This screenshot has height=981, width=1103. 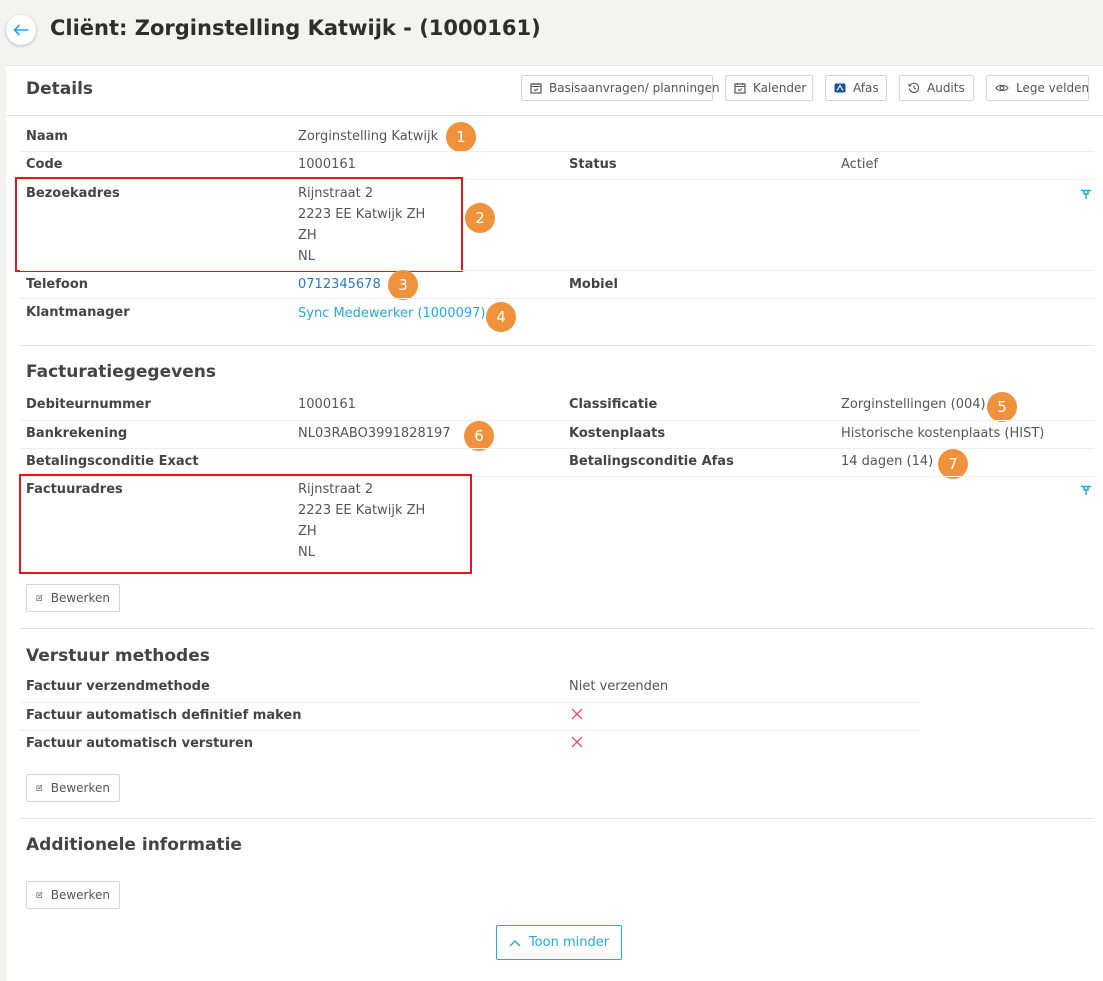 I want to click on details-title: Details, so click(x=60, y=89).